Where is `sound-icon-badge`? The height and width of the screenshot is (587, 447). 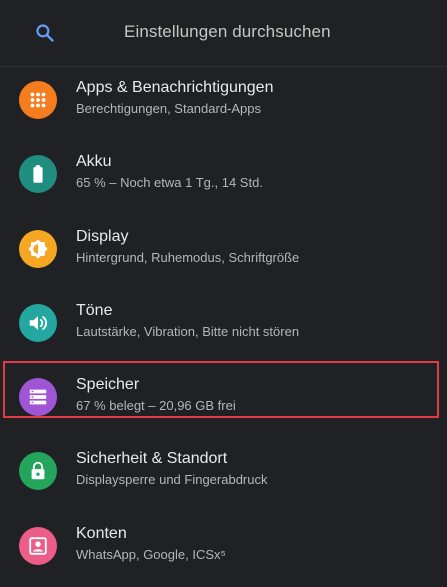 sound-icon-badge is located at coordinates (38, 322).